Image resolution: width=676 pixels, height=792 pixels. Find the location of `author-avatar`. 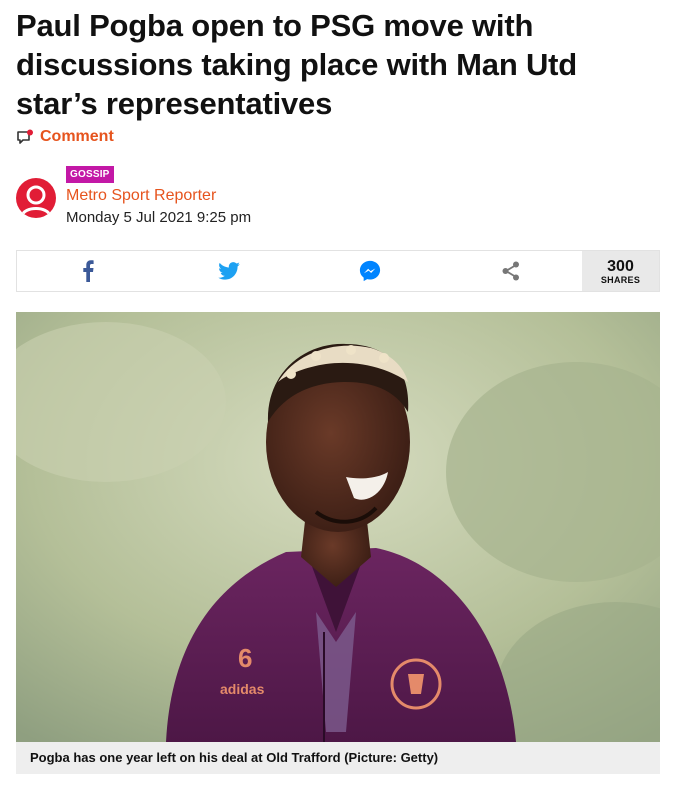

author-avatar is located at coordinates (36, 198).